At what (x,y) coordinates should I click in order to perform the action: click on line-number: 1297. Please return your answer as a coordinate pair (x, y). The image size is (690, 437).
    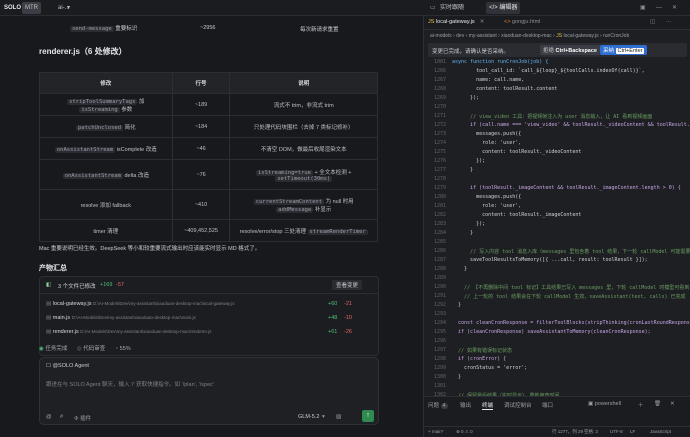
    Looking at the image, I should click on (439, 350).